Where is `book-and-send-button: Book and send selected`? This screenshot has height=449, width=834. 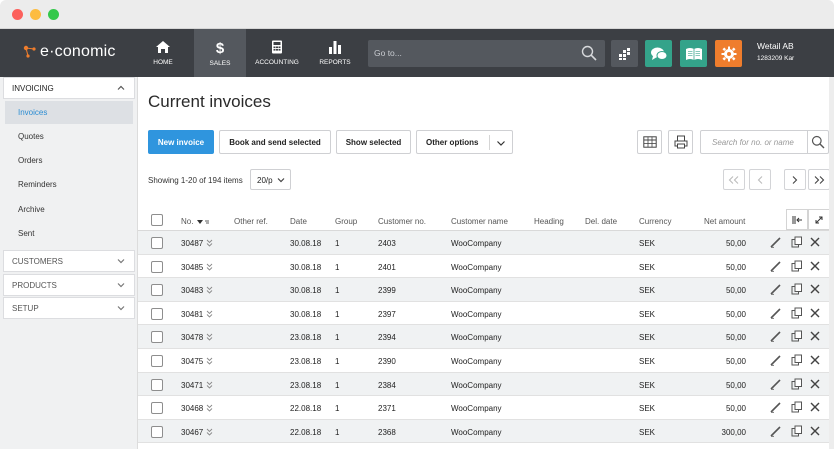 book-and-send-button: Book and send selected is located at coordinates (275, 142).